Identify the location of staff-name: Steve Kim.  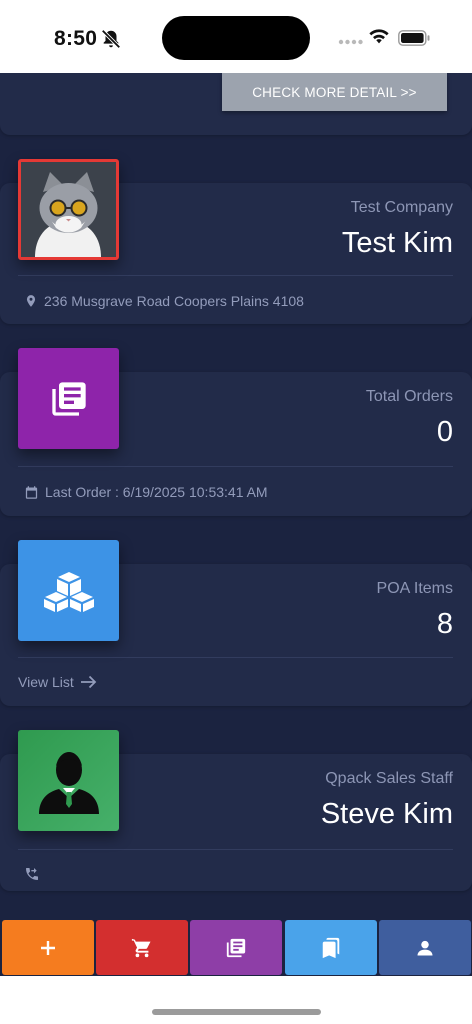
(386, 814).